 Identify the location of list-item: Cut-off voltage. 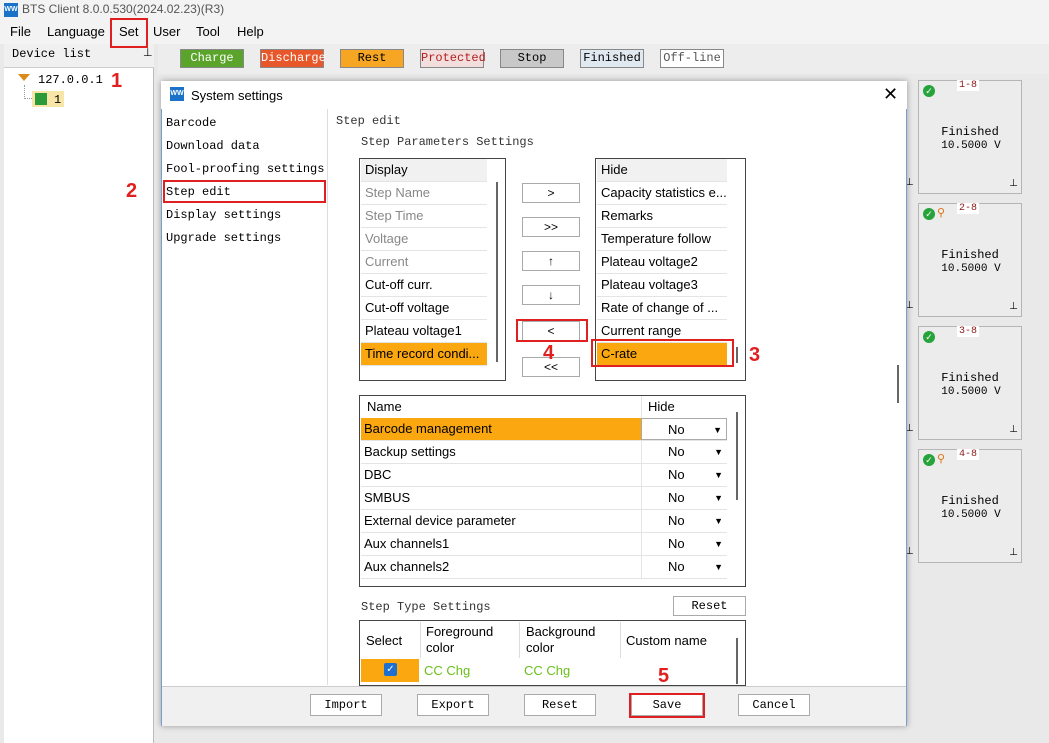
(424, 308).